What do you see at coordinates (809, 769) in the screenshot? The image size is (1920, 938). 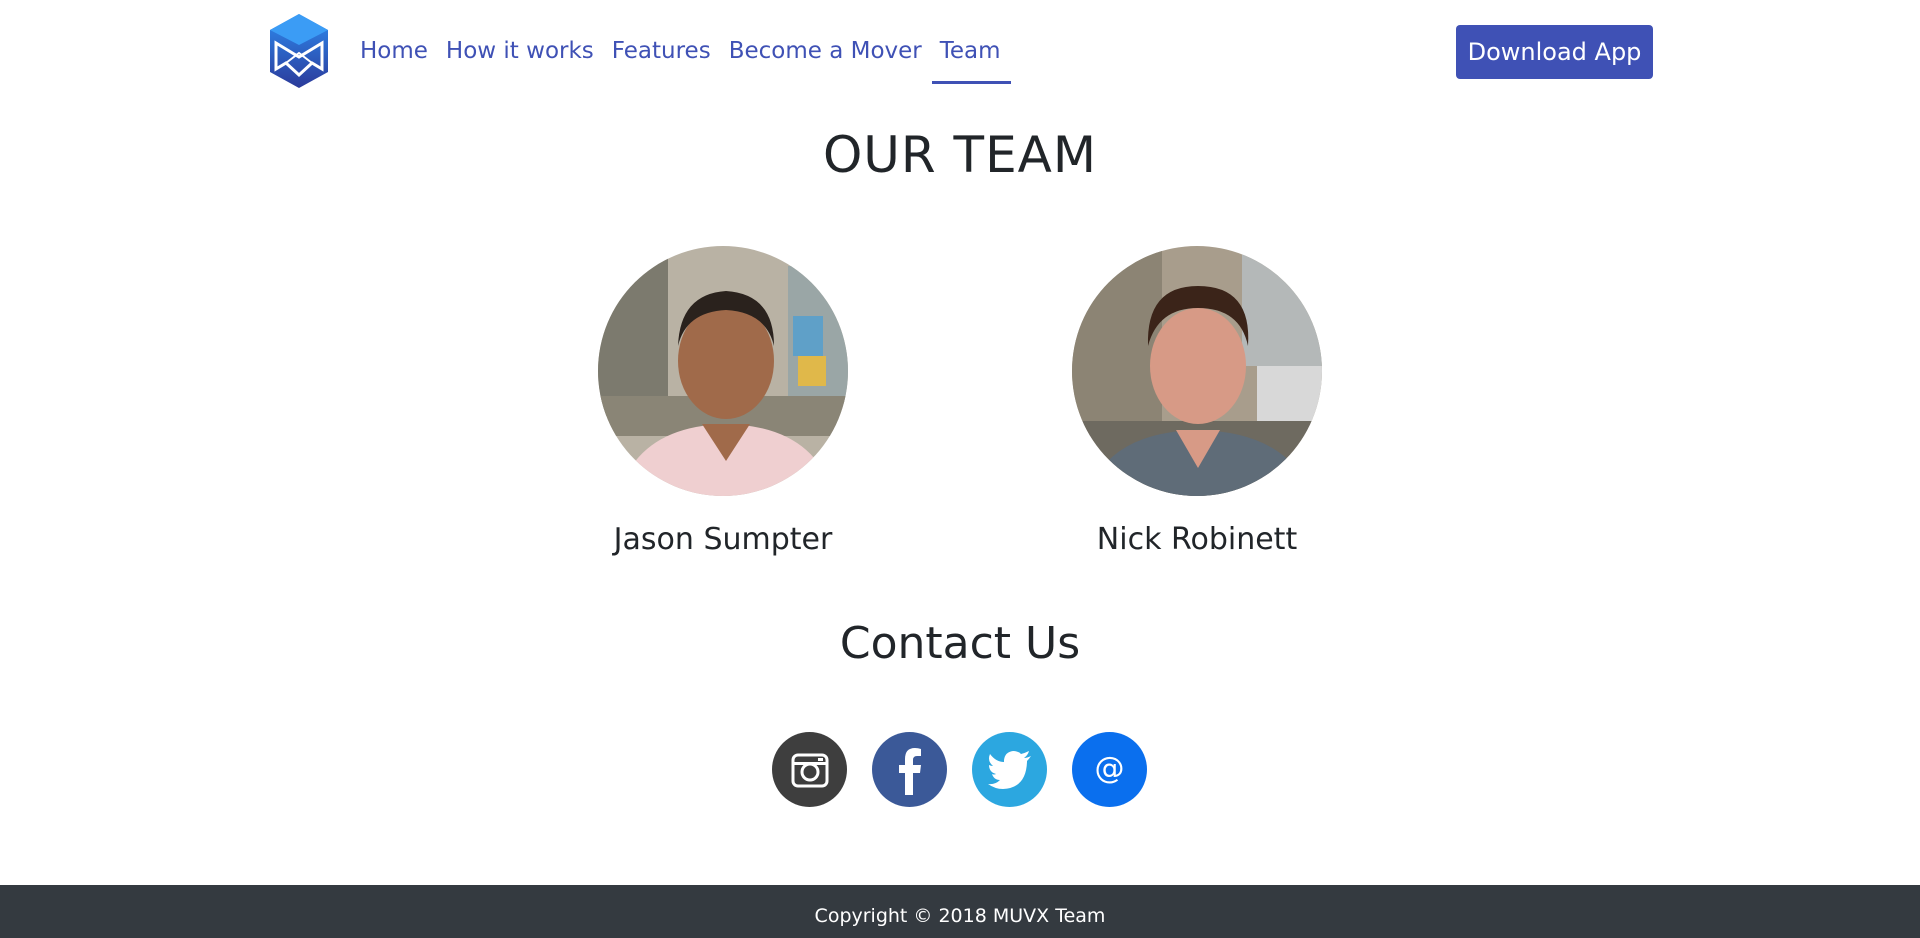 I see `instagram-icon` at bounding box center [809, 769].